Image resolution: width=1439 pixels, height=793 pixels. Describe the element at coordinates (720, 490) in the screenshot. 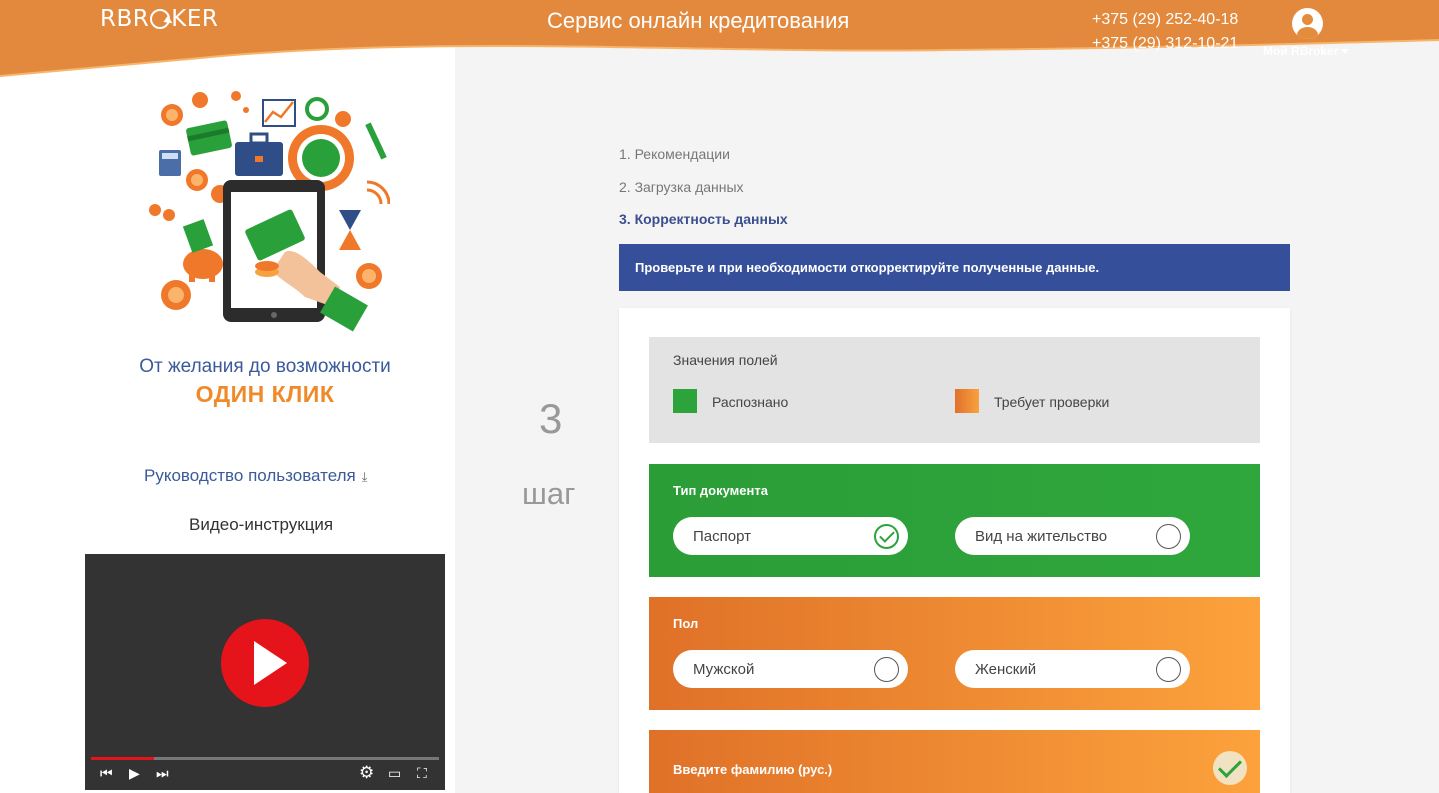

I see `document-type-label: Тип документа` at that location.